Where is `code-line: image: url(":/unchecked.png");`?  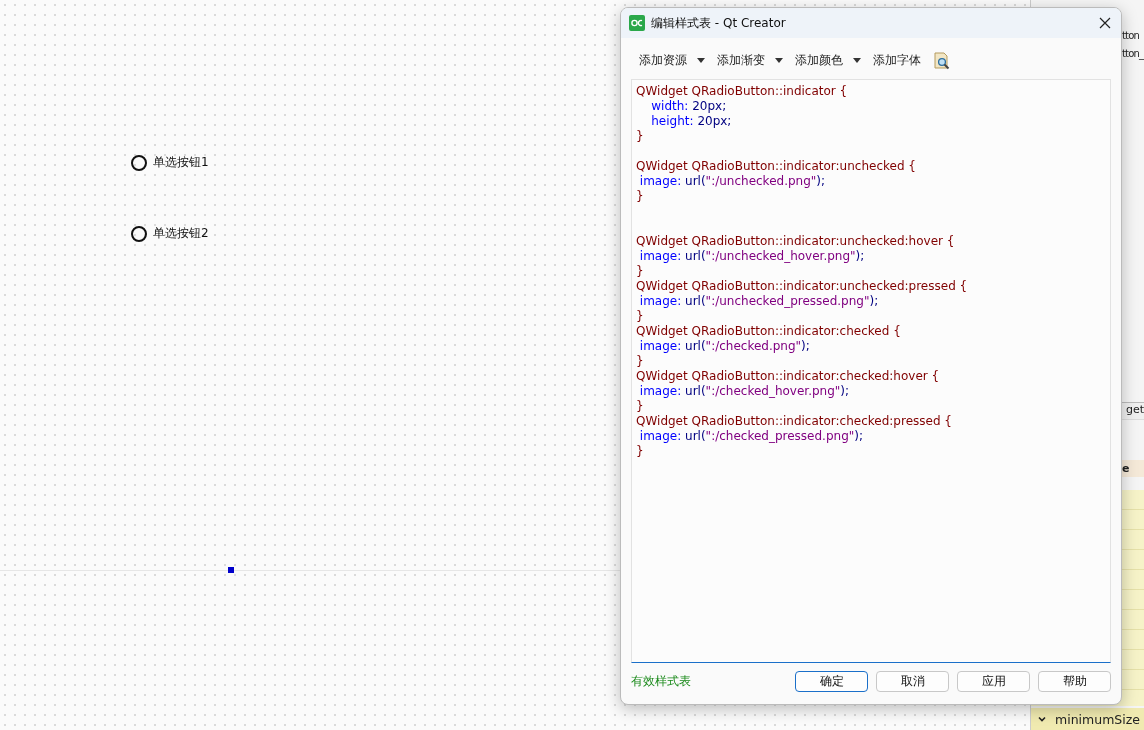 code-line: image: url(":/unchecked.png"); is located at coordinates (732, 181).